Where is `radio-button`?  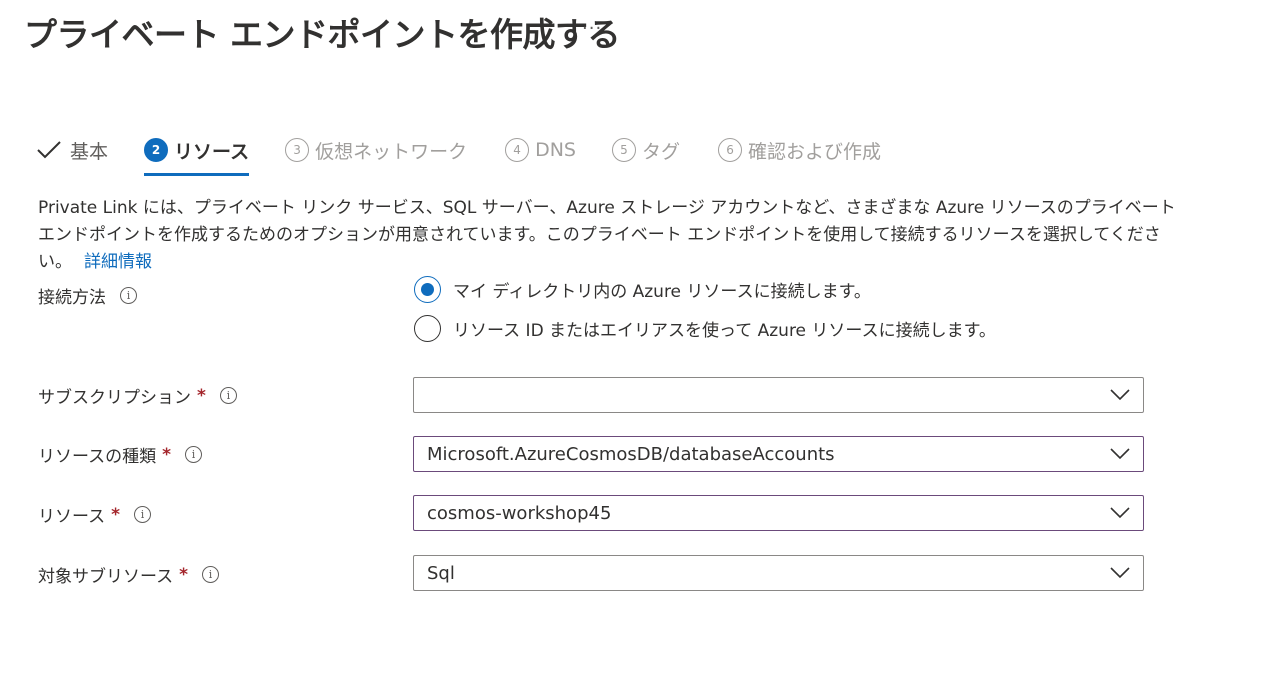 radio-button is located at coordinates (427, 328).